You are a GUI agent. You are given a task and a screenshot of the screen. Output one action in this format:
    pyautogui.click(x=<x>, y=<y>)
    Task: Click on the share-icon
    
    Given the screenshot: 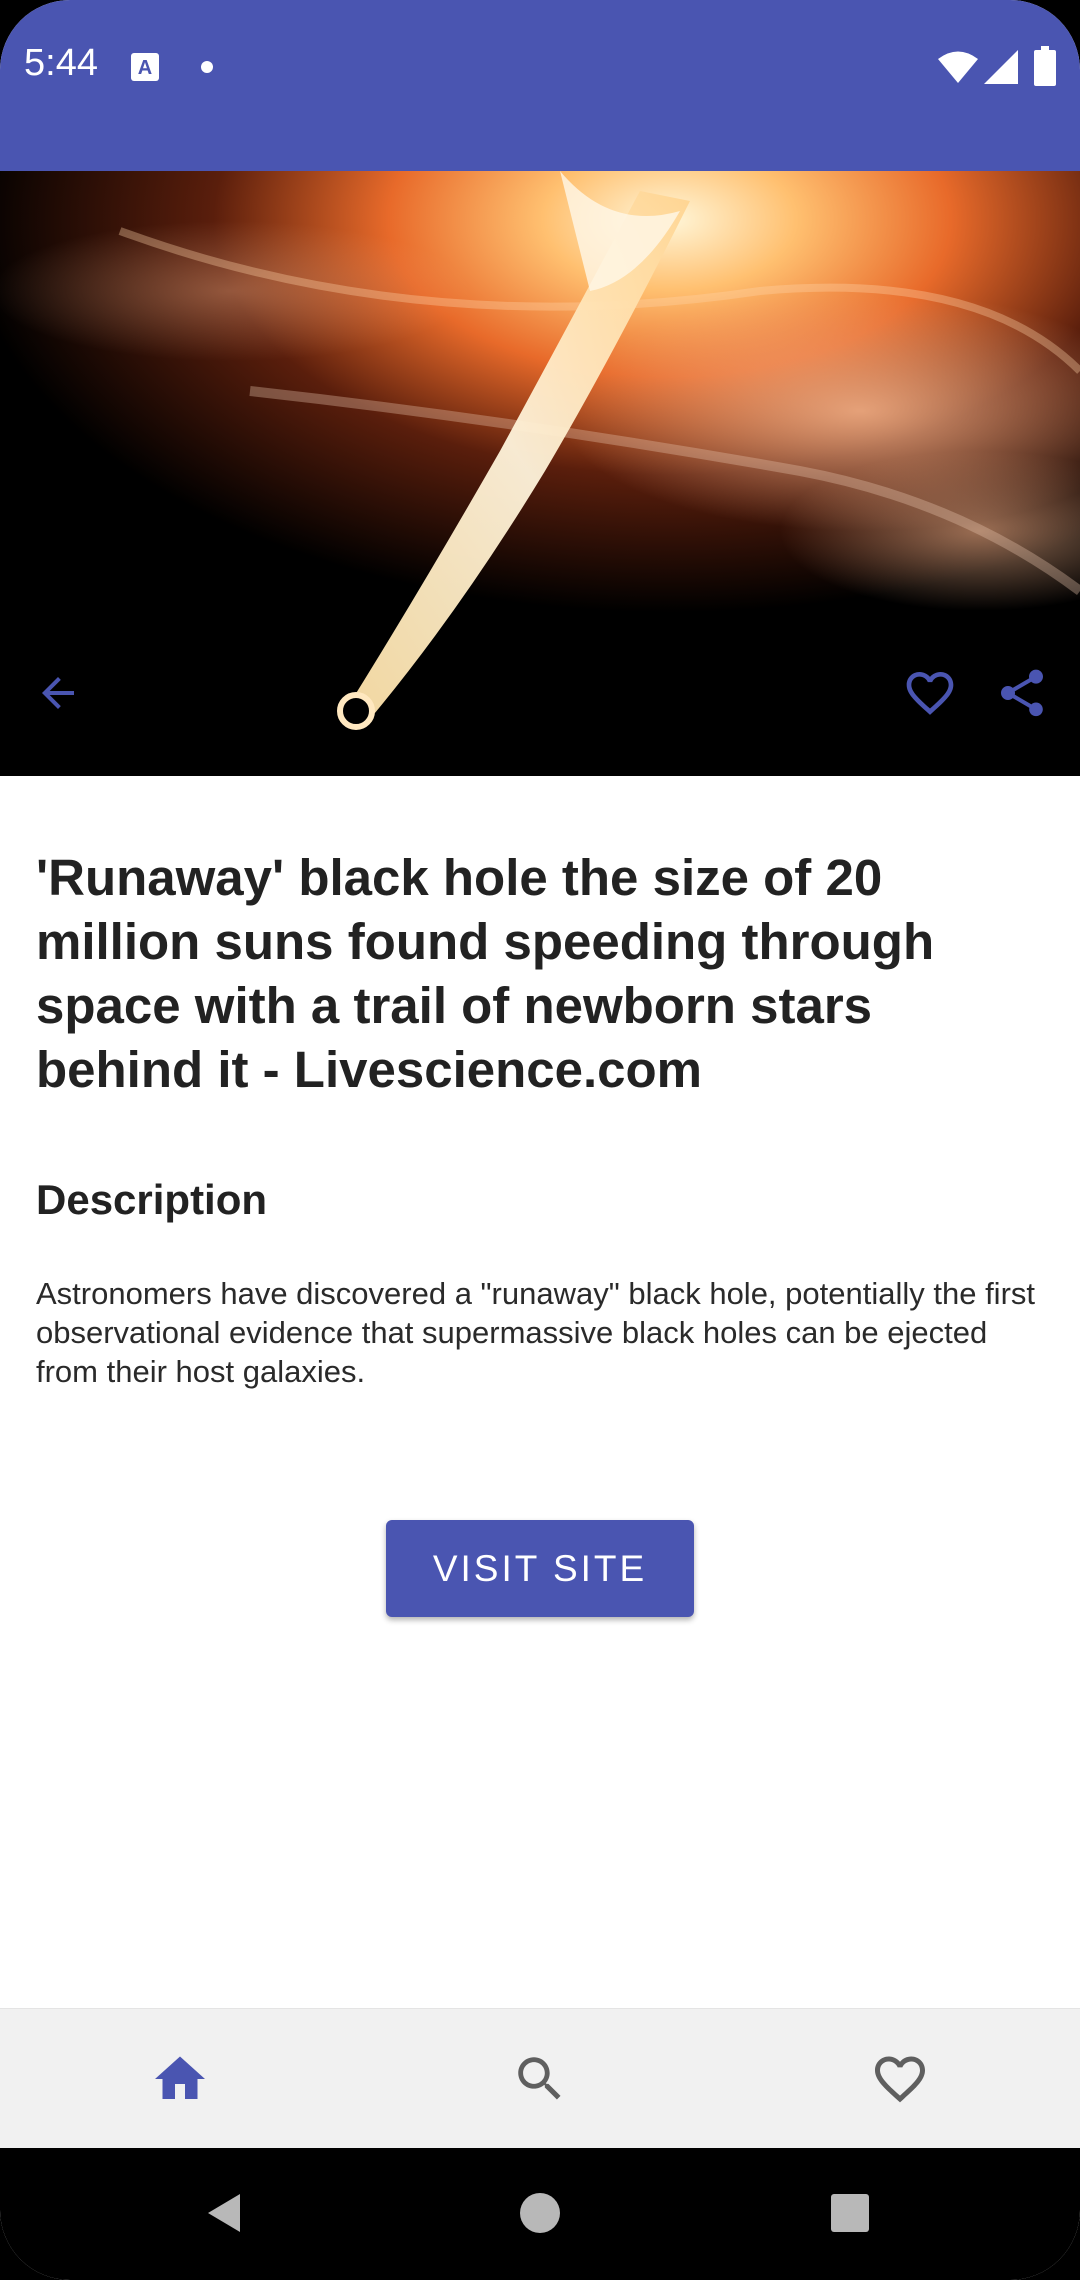 What is the action you would take?
    pyautogui.click(x=1022, y=693)
    